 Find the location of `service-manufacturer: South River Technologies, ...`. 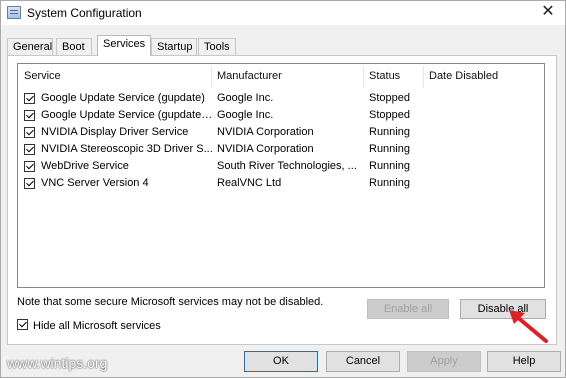

service-manufacturer: South River Technologies, ... is located at coordinates (287, 166).